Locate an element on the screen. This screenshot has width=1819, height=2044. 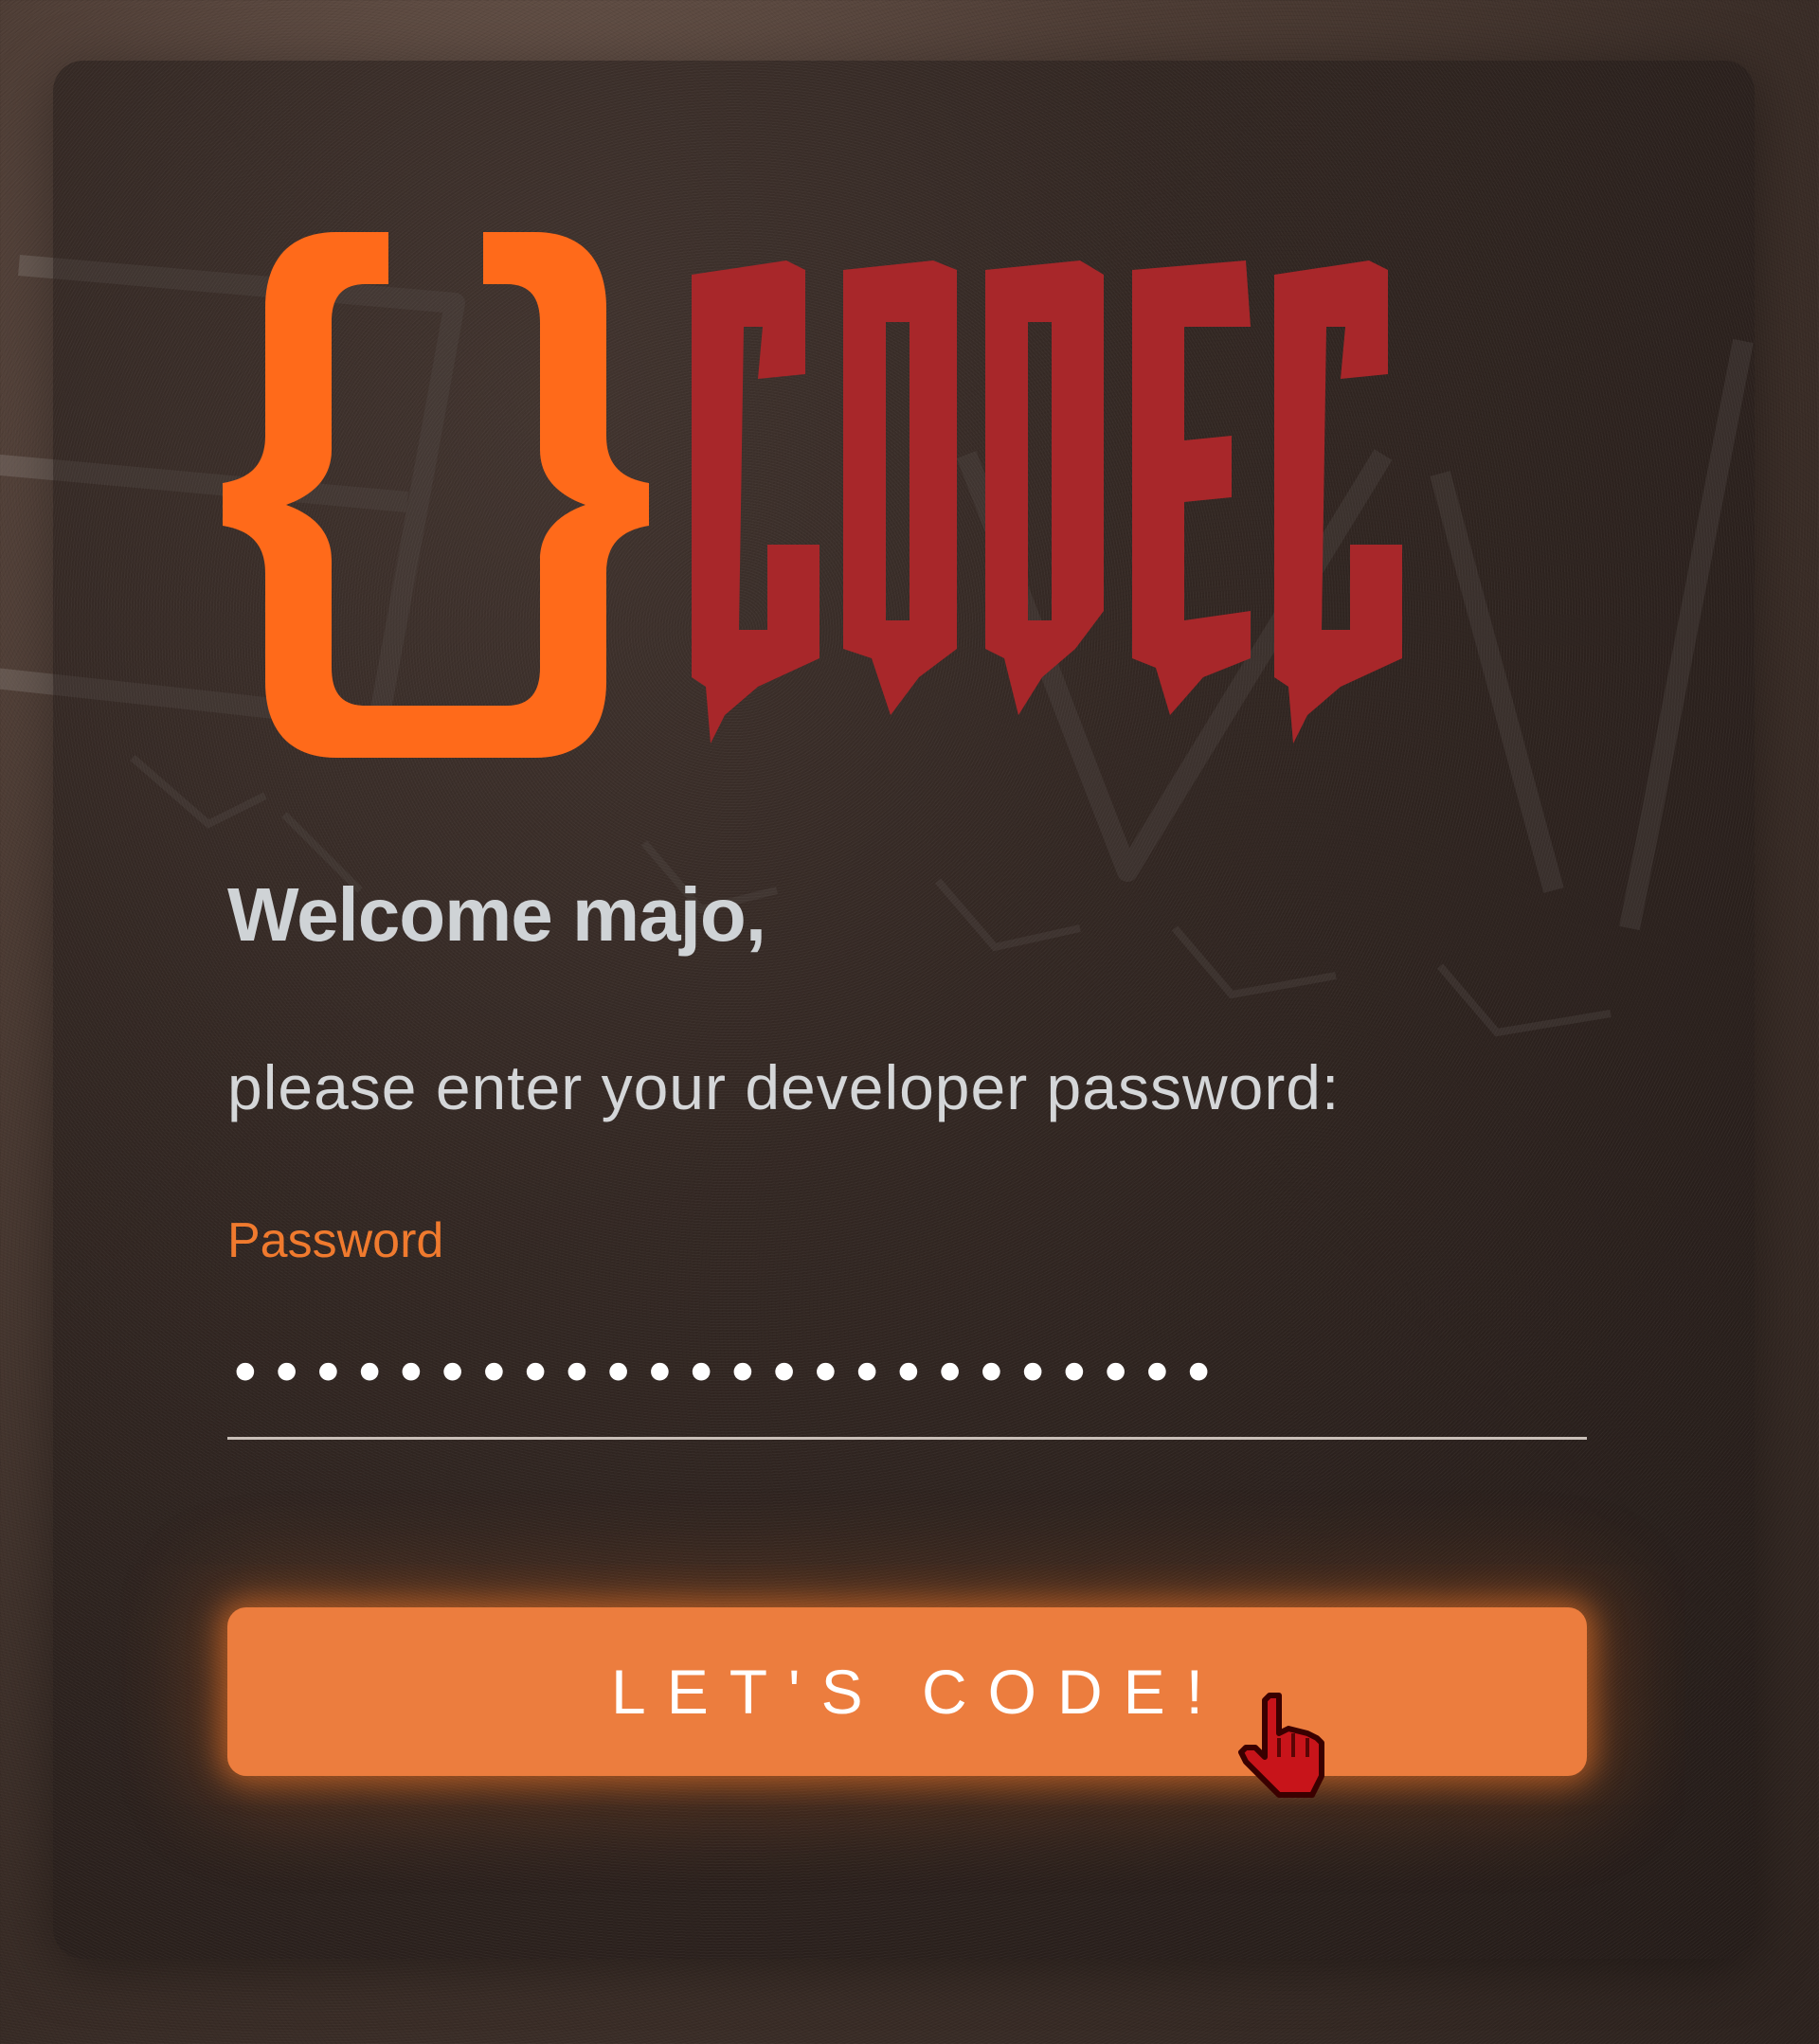
lets-code-button: LET'S CODE! is located at coordinates (907, 1691).